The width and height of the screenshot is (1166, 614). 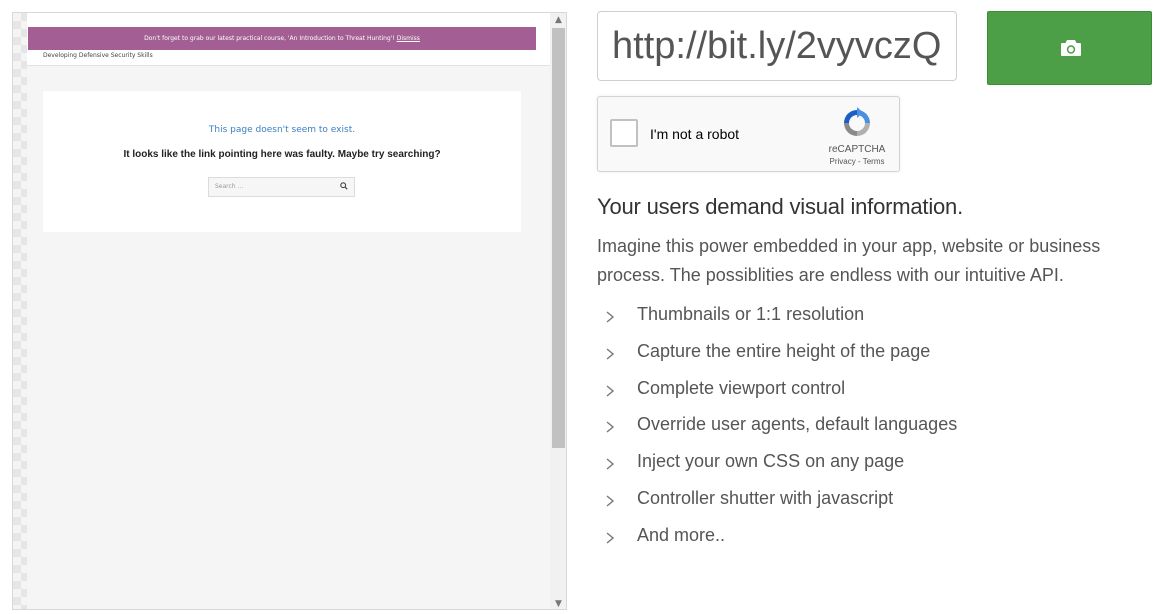 I want to click on feature-text: Thumbnails or 1:1 resolution, so click(x=751, y=314).